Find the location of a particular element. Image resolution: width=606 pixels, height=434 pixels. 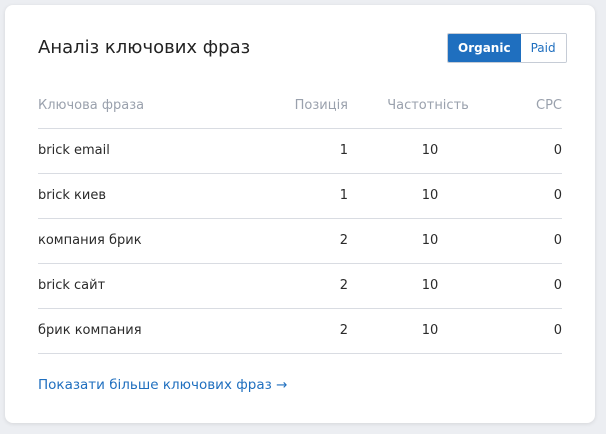

header-position: Позиція is located at coordinates (321, 105).